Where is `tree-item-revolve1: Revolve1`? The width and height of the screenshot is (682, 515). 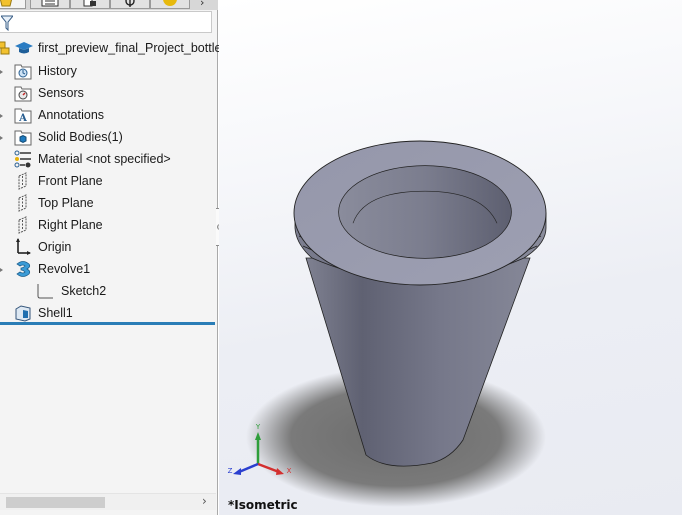
tree-item-revolve1: Revolve1 is located at coordinates (107, 269).